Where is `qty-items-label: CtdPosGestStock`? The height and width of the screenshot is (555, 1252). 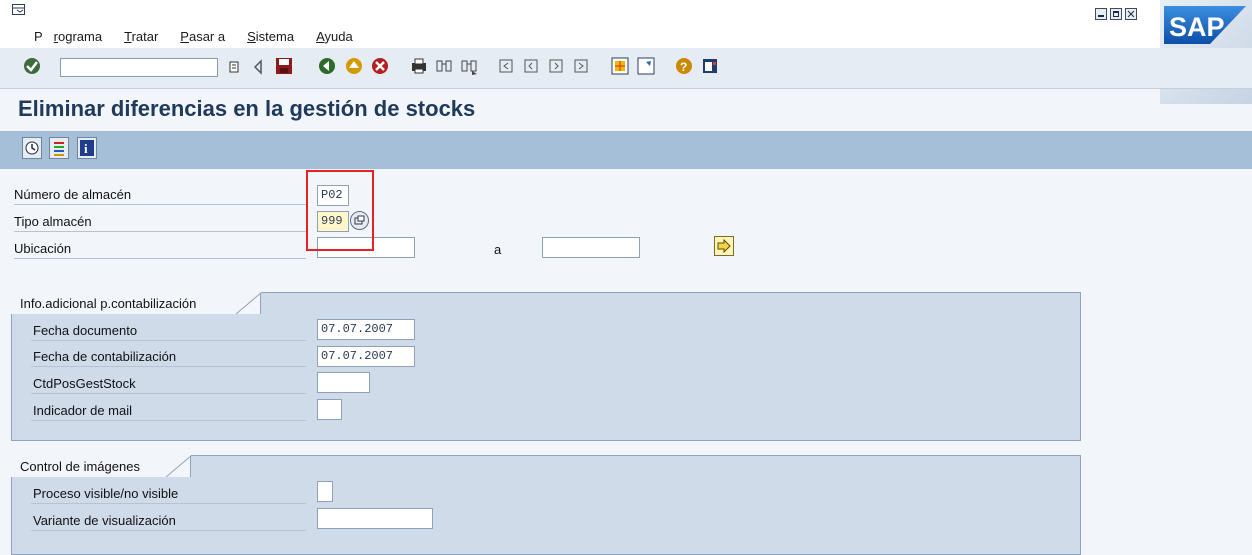
qty-items-label: CtdPosGestStock is located at coordinates (84, 383).